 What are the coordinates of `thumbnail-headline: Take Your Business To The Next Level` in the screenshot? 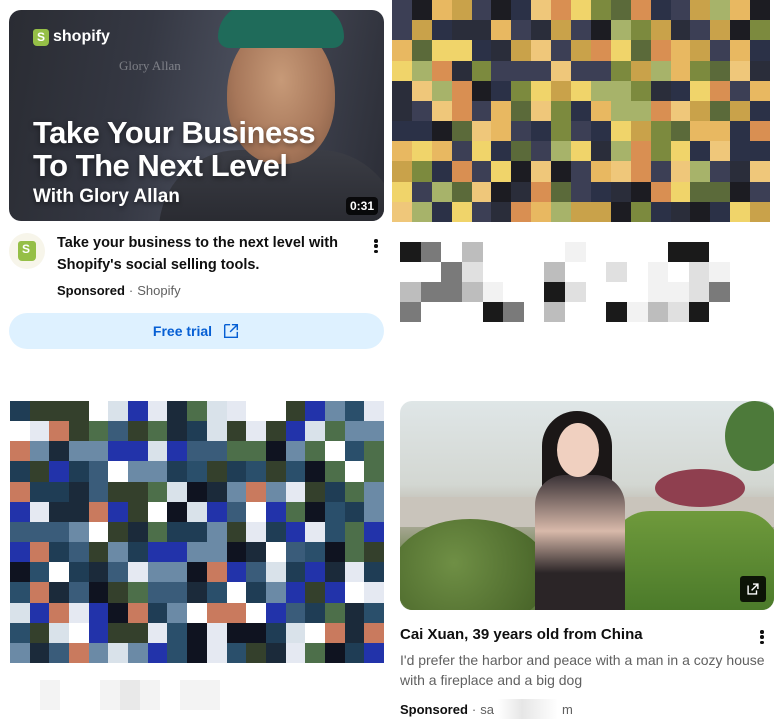 It's located at (174, 149).